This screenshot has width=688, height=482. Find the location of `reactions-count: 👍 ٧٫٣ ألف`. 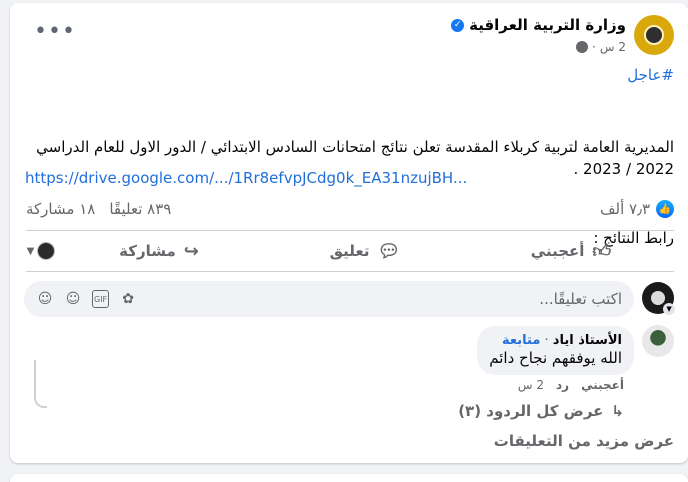

reactions-count: 👍 ٧٫٣ ألف is located at coordinates (637, 209).